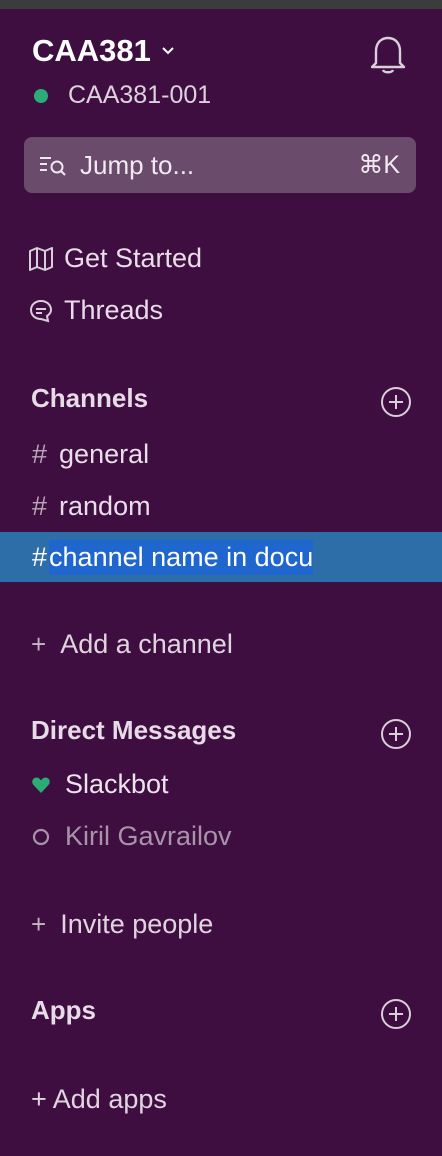  What do you see at coordinates (91, 50) in the screenshot?
I see `workspace-name: CAA381` at bounding box center [91, 50].